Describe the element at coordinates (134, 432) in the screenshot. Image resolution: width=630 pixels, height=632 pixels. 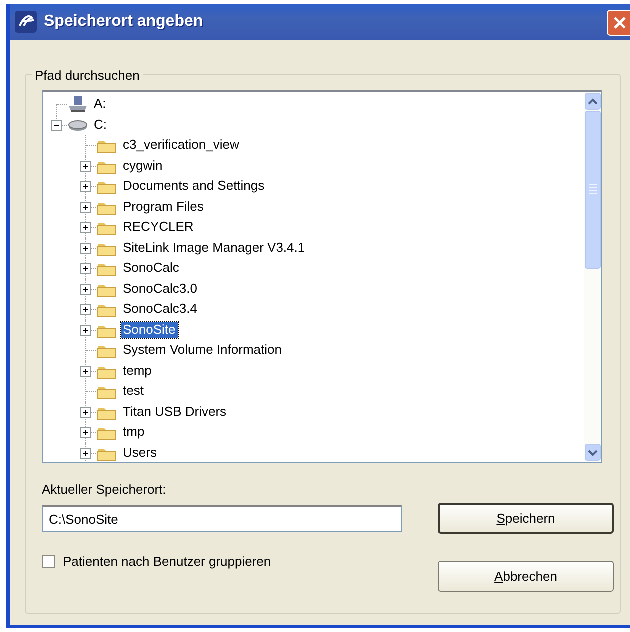
I see `tree-item: tmp` at that location.